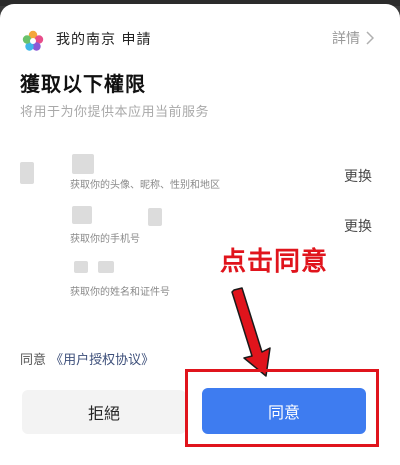 The width and height of the screenshot is (400, 465). Describe the element at coordinates (104, 40) in the screenshot. I see `app-name: 我的南京 申請` at that location.